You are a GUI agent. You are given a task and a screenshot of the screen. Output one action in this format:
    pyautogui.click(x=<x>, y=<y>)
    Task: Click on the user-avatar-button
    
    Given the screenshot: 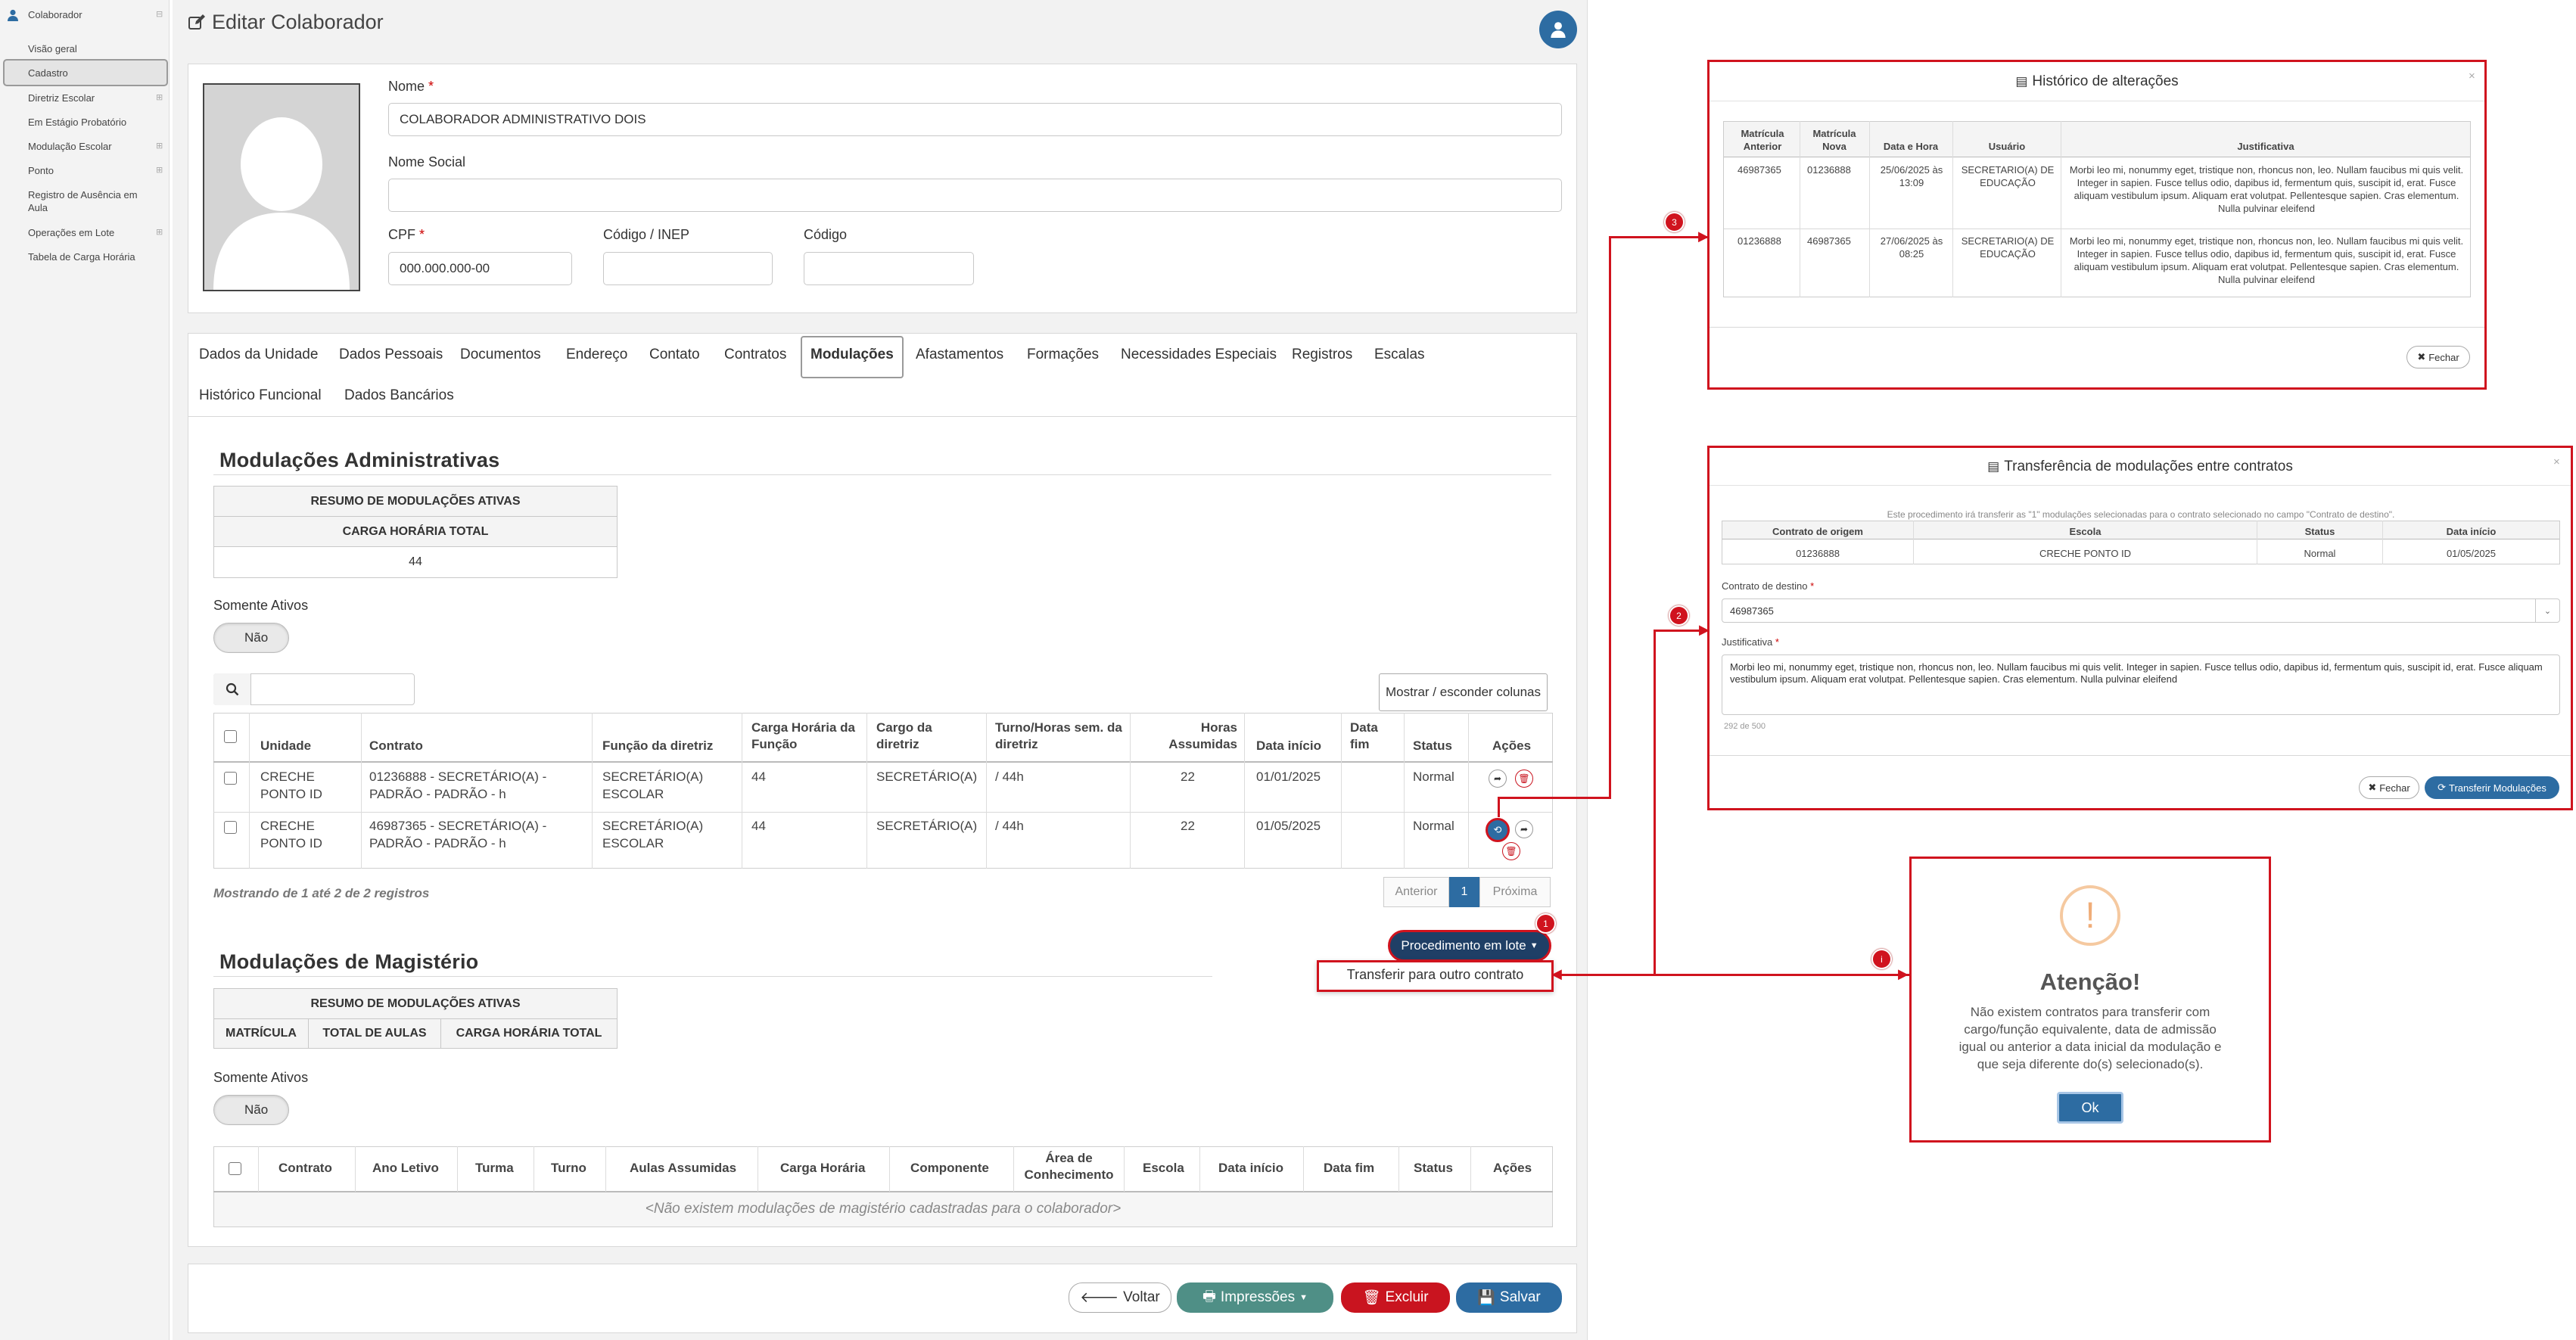 What is the action you would take?
    pyautogui.click(x=1558, y=29)
    